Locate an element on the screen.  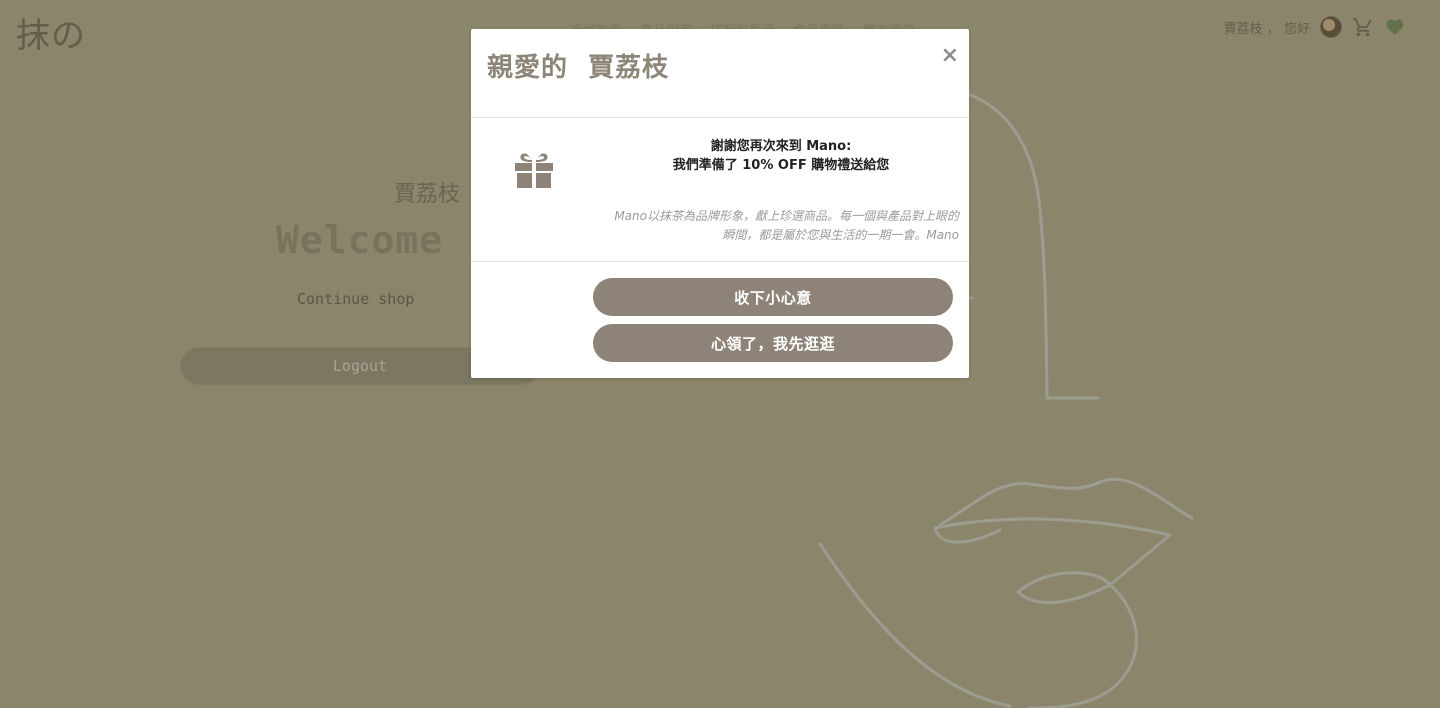
modal-footer: 收下小心意 心領了，我先逛逛 is located at coordinates (720, 320).